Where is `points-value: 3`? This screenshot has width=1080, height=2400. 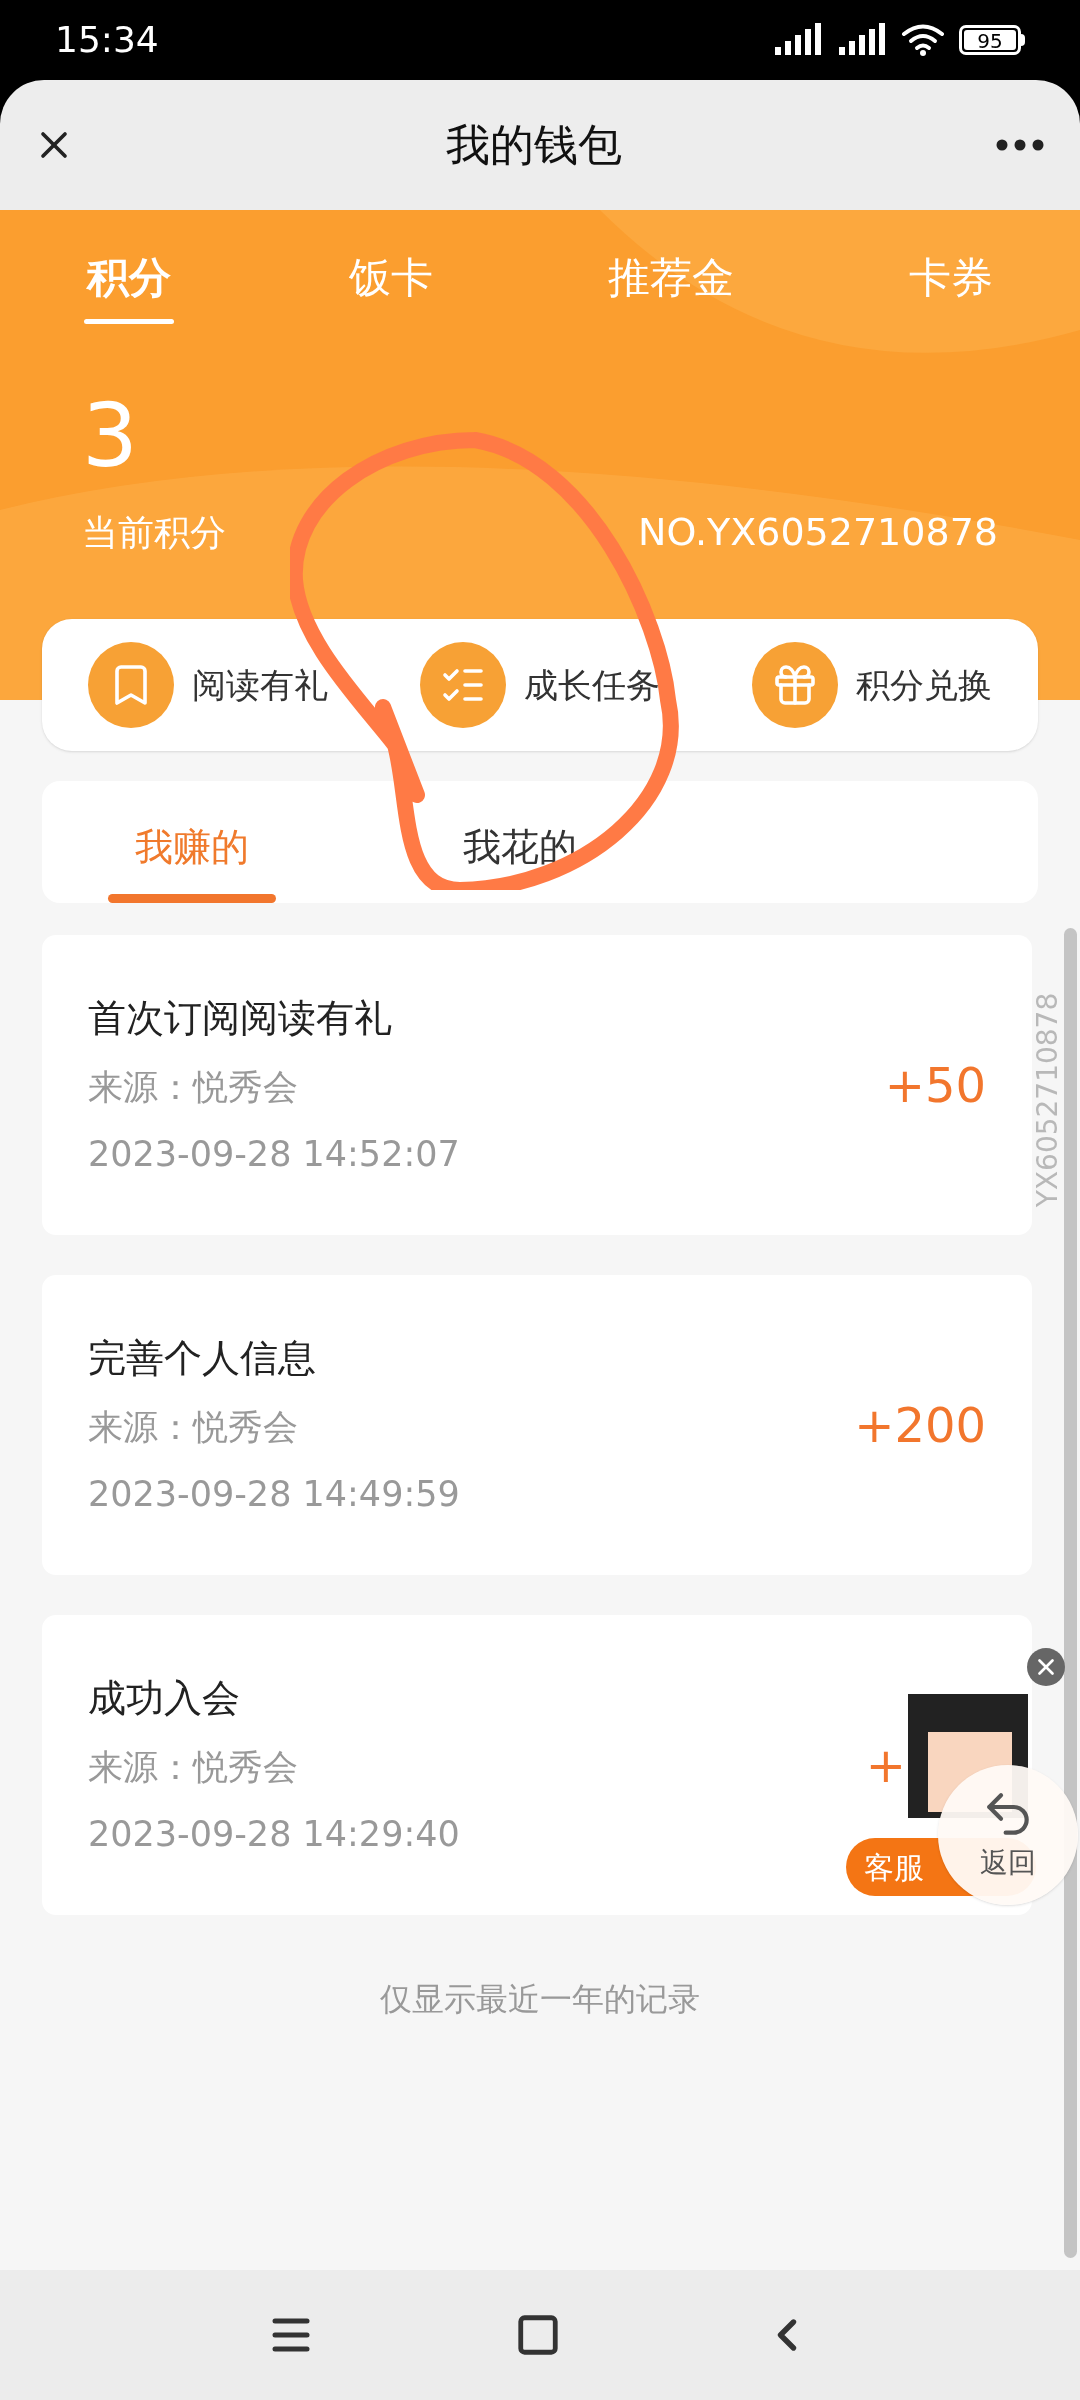 points-value: 3 is located at coordinates (110, 436).